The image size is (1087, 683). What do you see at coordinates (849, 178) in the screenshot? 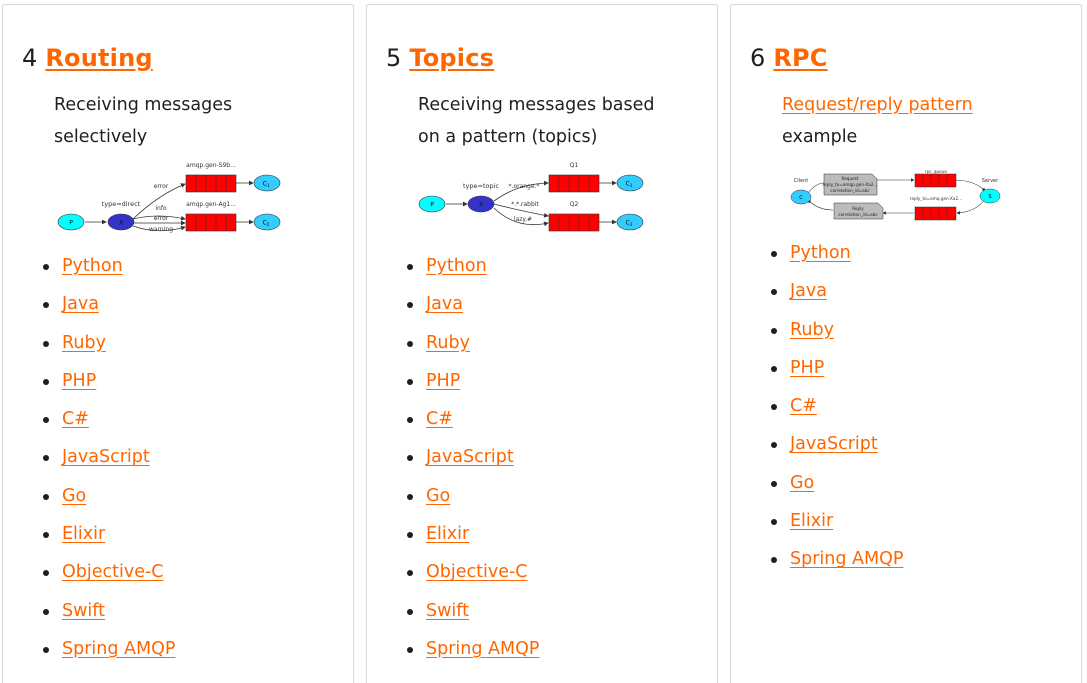
I see `request-line: Request` at bounding box center [849, 178].